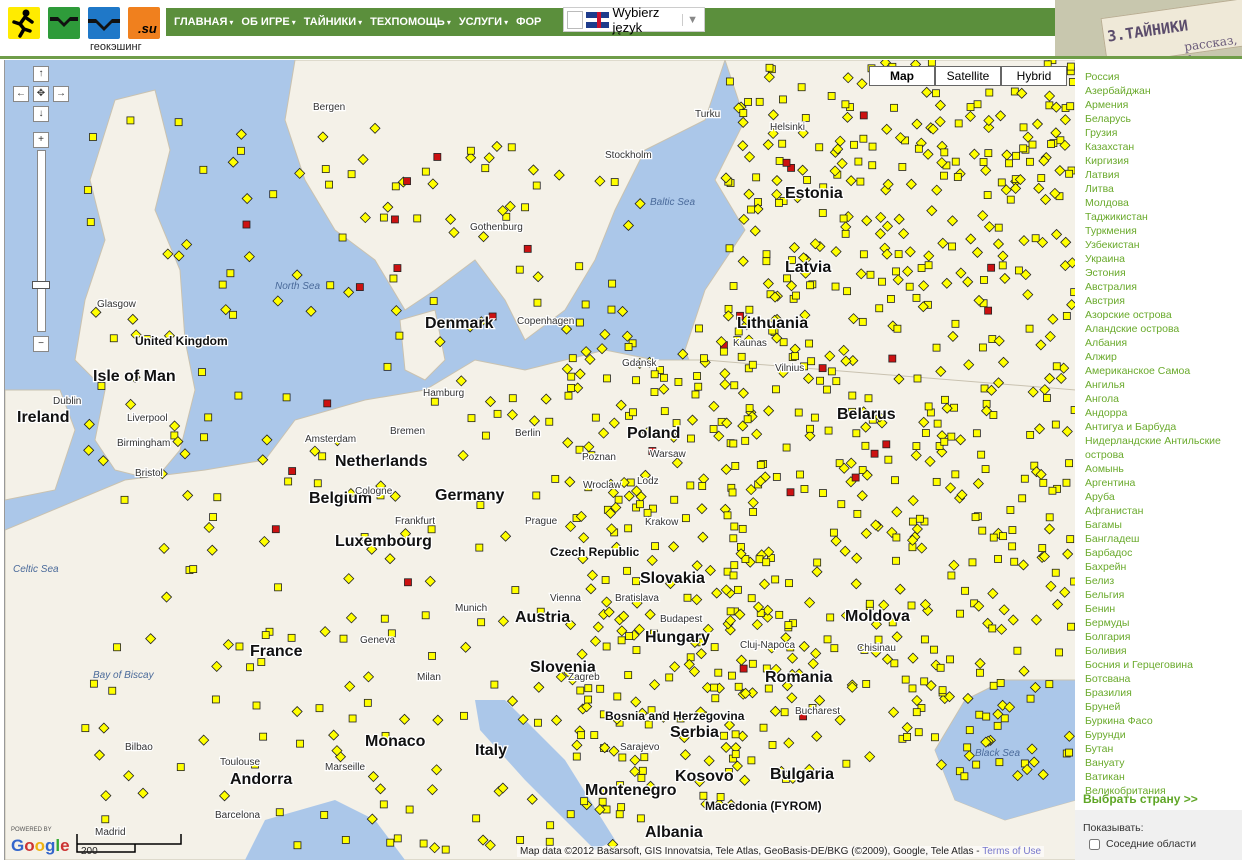 Image resolution: width=1242 pixels, height=860 pixels. Describe the element at coordinates (104, 23) in the screenshot. I see `hat-logo-icon` at that location.